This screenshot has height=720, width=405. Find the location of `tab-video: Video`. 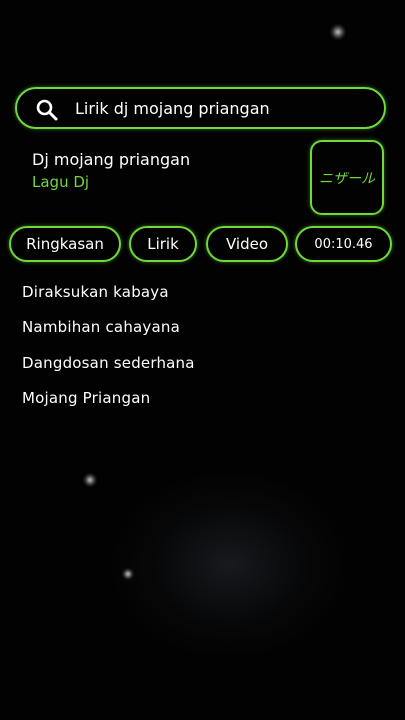

tab-video: Video is located at coordinates (247, 244).